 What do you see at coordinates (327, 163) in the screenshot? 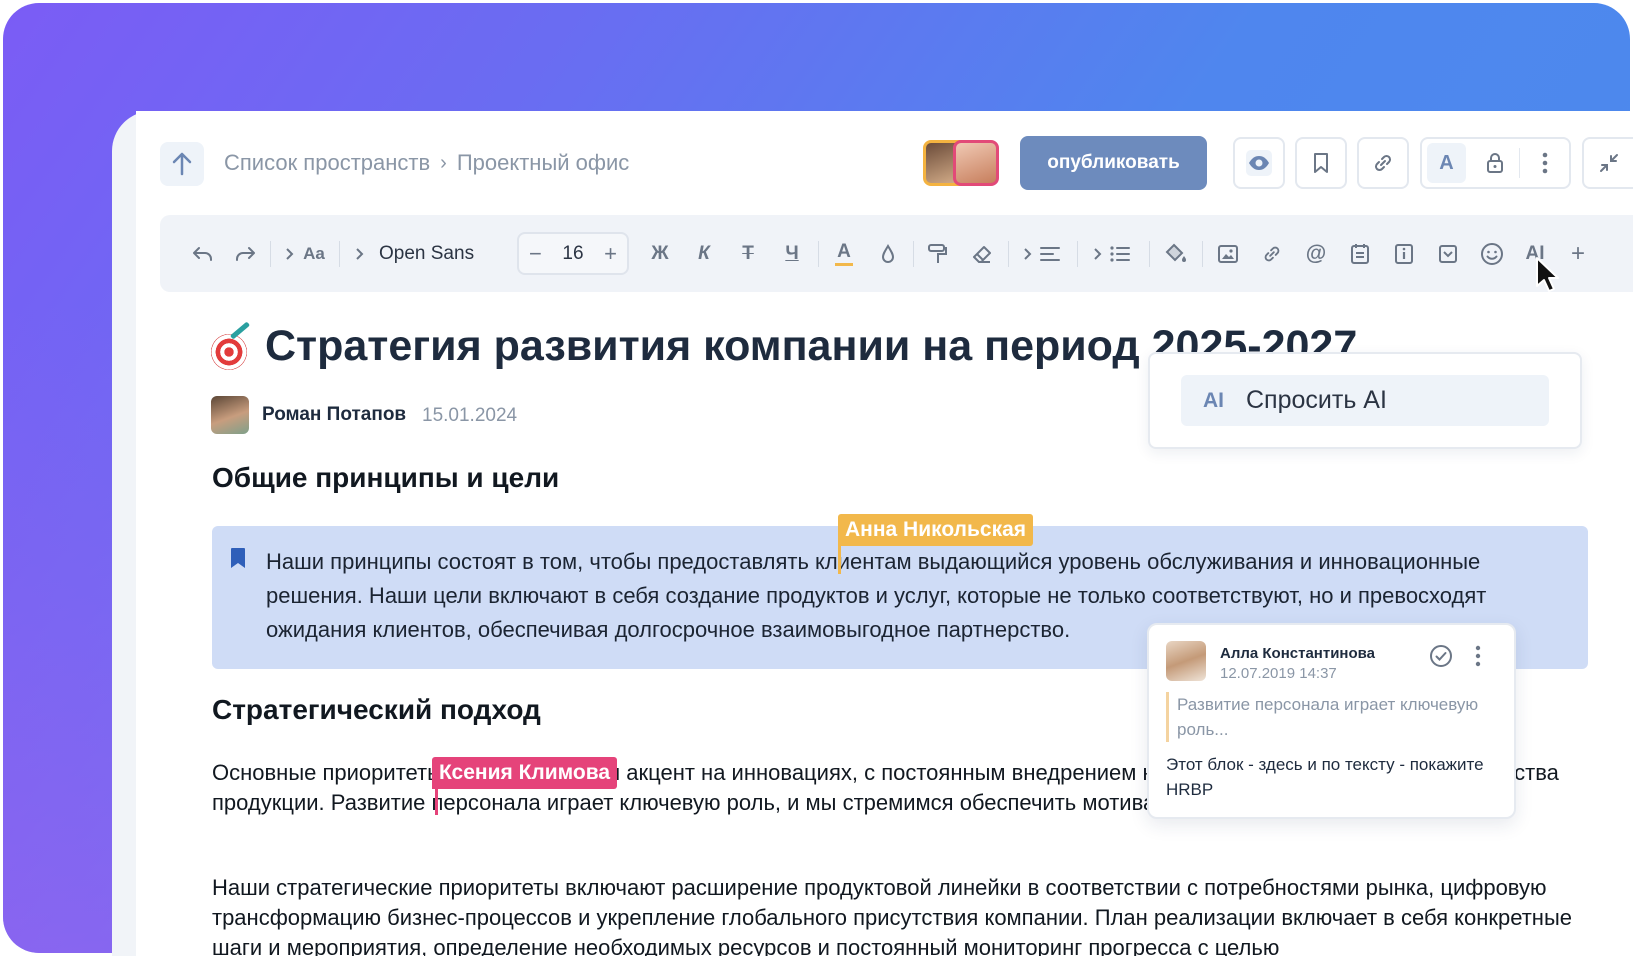
I see `breadcrumb-item-spaces: Список пространств` at bounding box center [327, 163].